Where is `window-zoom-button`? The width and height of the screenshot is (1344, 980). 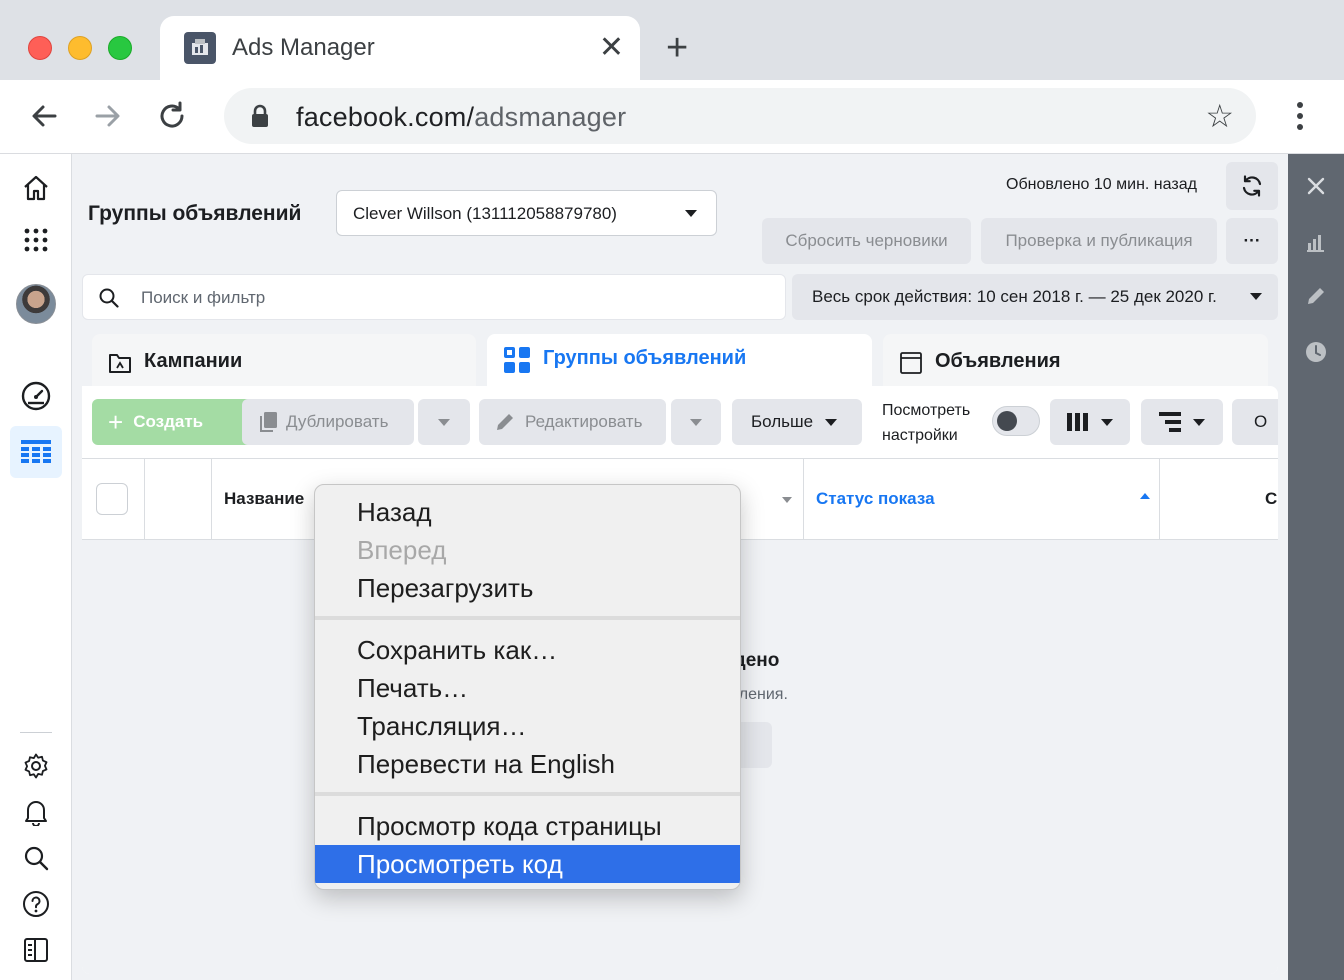 window-zoom-button is located at coordinates (120, 48).